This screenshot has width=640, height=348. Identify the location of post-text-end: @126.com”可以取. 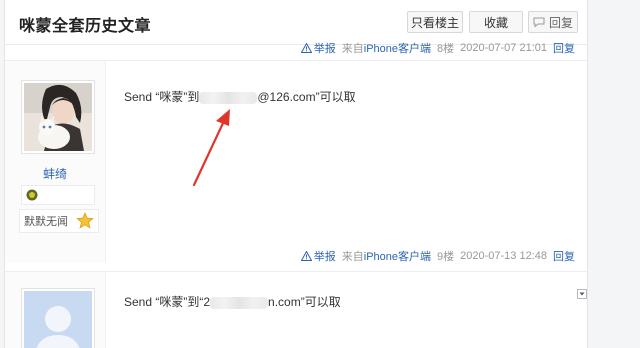
(306, 97).